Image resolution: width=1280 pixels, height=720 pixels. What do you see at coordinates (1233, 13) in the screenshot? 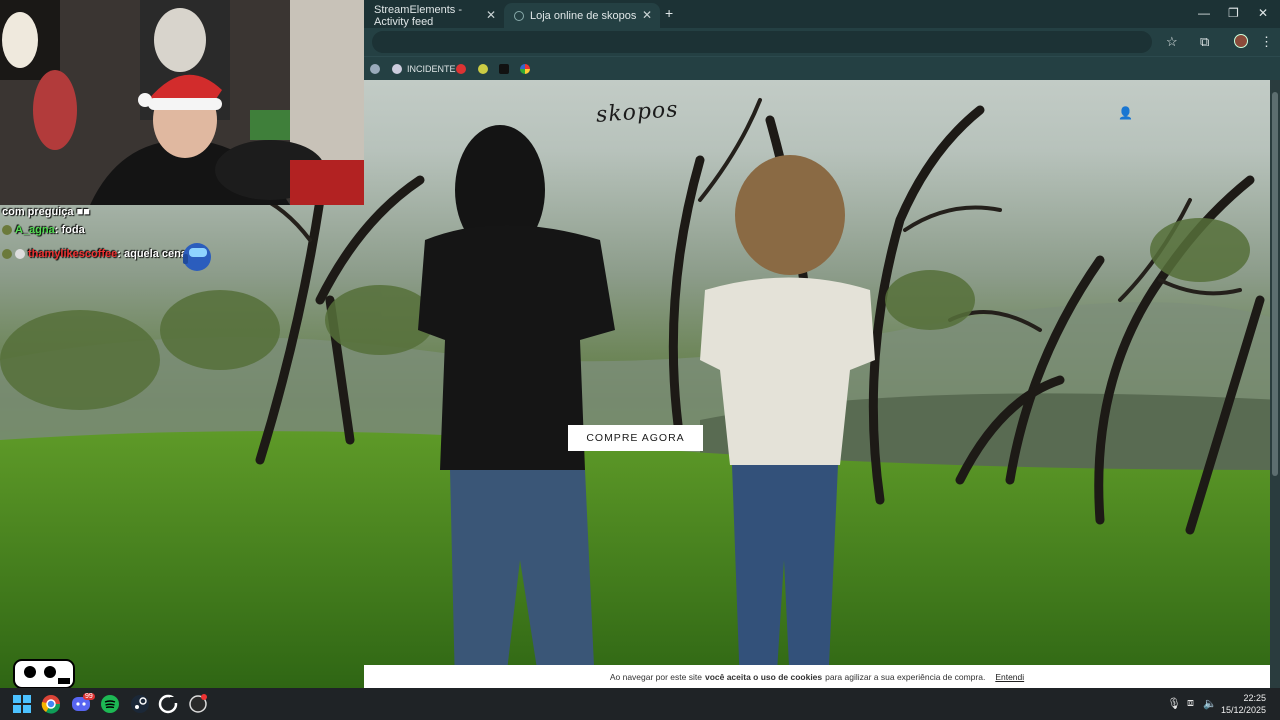
I see `maximize-icon: ❐` at bounding box center [1233, 13].